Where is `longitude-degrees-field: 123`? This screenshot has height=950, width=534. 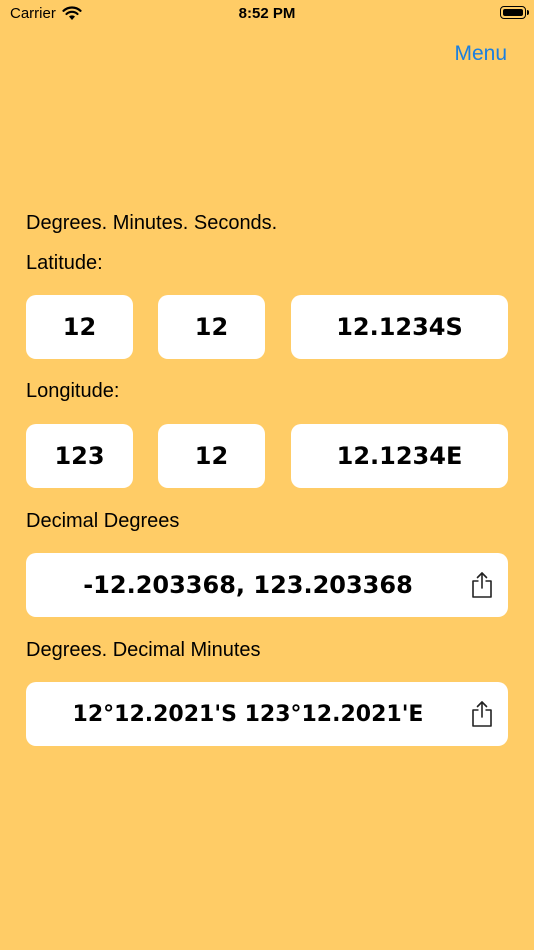
longitude-degrees-field: 123 is located at coordinates (79, 456).